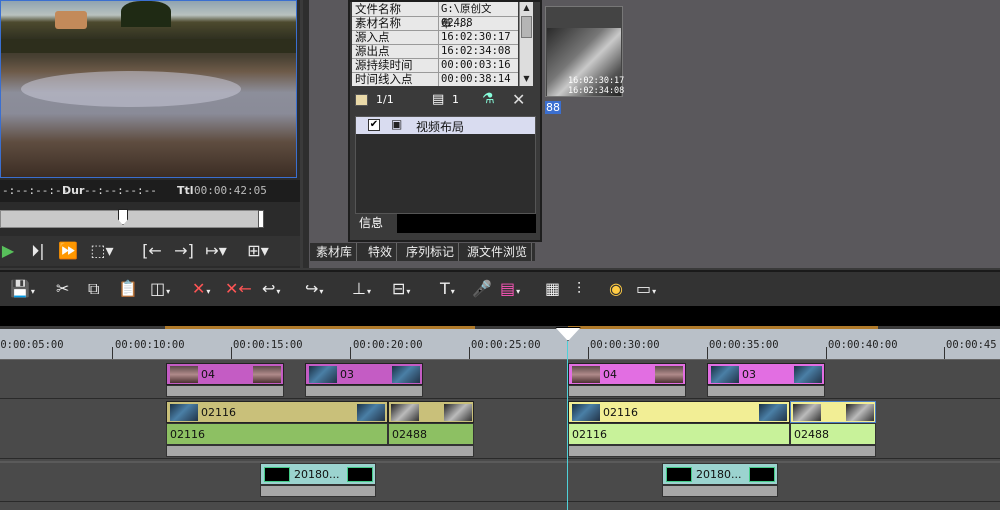 The image size is (1000, 510). I want to click on close-icon: ✕, so click(518, 99).